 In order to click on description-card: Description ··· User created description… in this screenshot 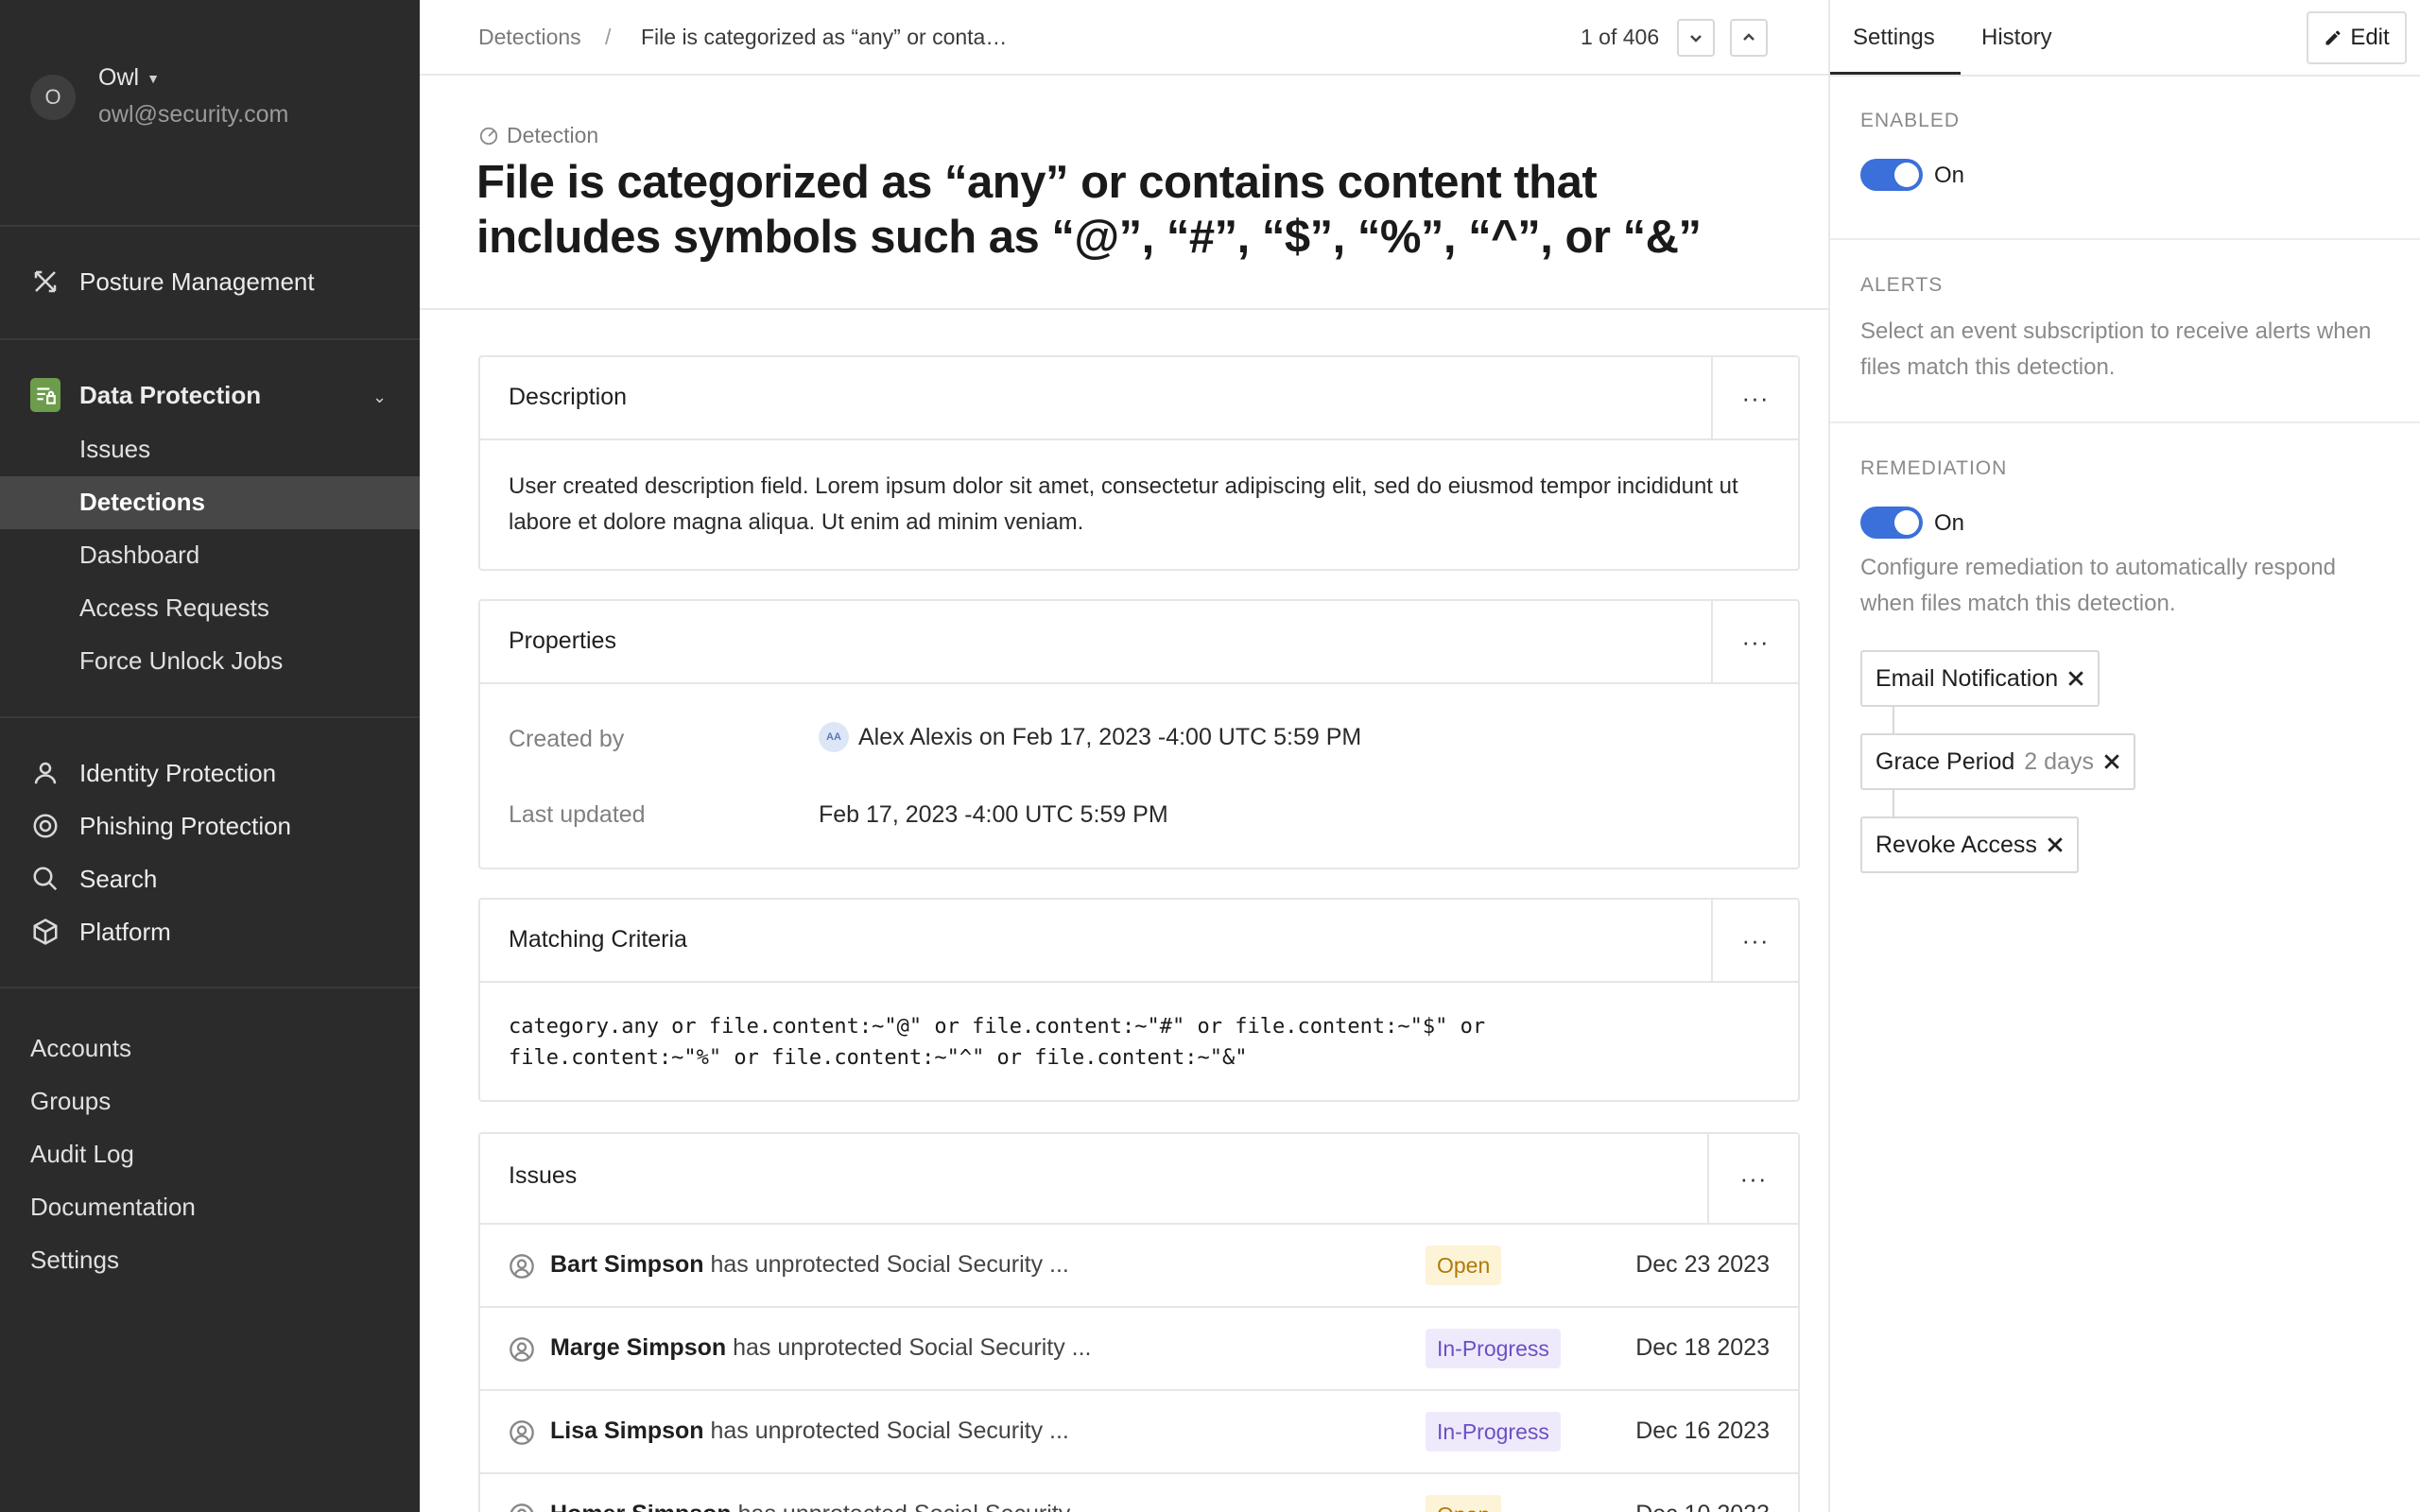, I will do `click(1139, 463)`.